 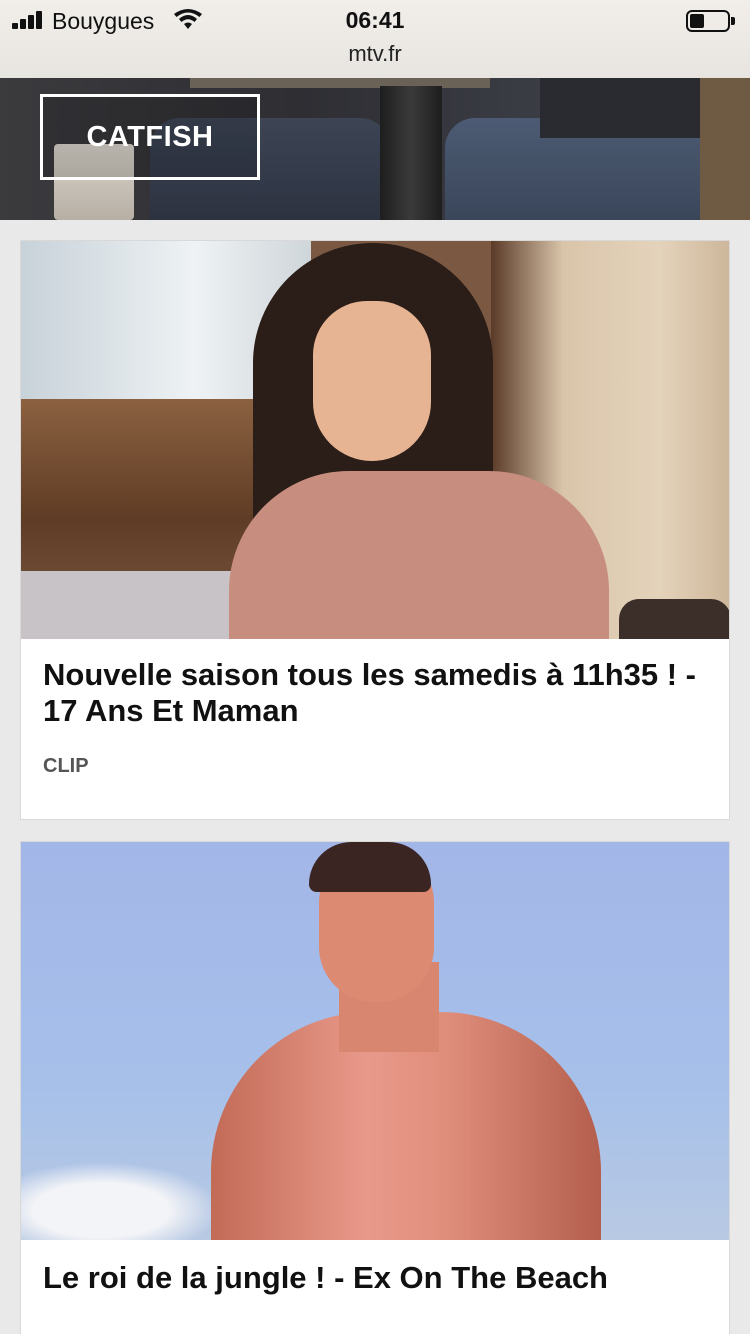 What do you see at coordinates (66, 766) in the screenshot?
I see `video-type-tag: CLIP` at bounding box center [66, 766].